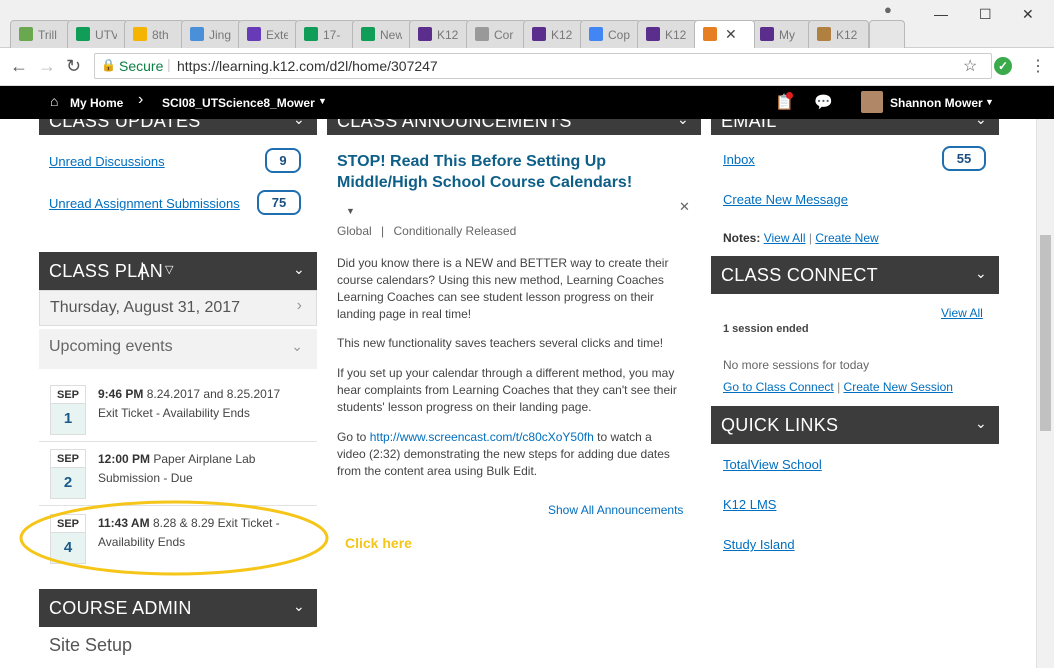 The width and height of the screenshot is (1054, 668). I want to click on chevron-right-icon: ›, so click(299, 306).